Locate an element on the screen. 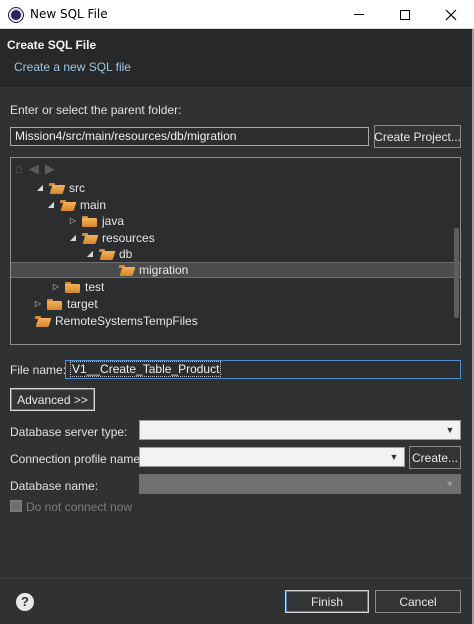  database-name-label: Database name: is located at coordinates (54, 486).